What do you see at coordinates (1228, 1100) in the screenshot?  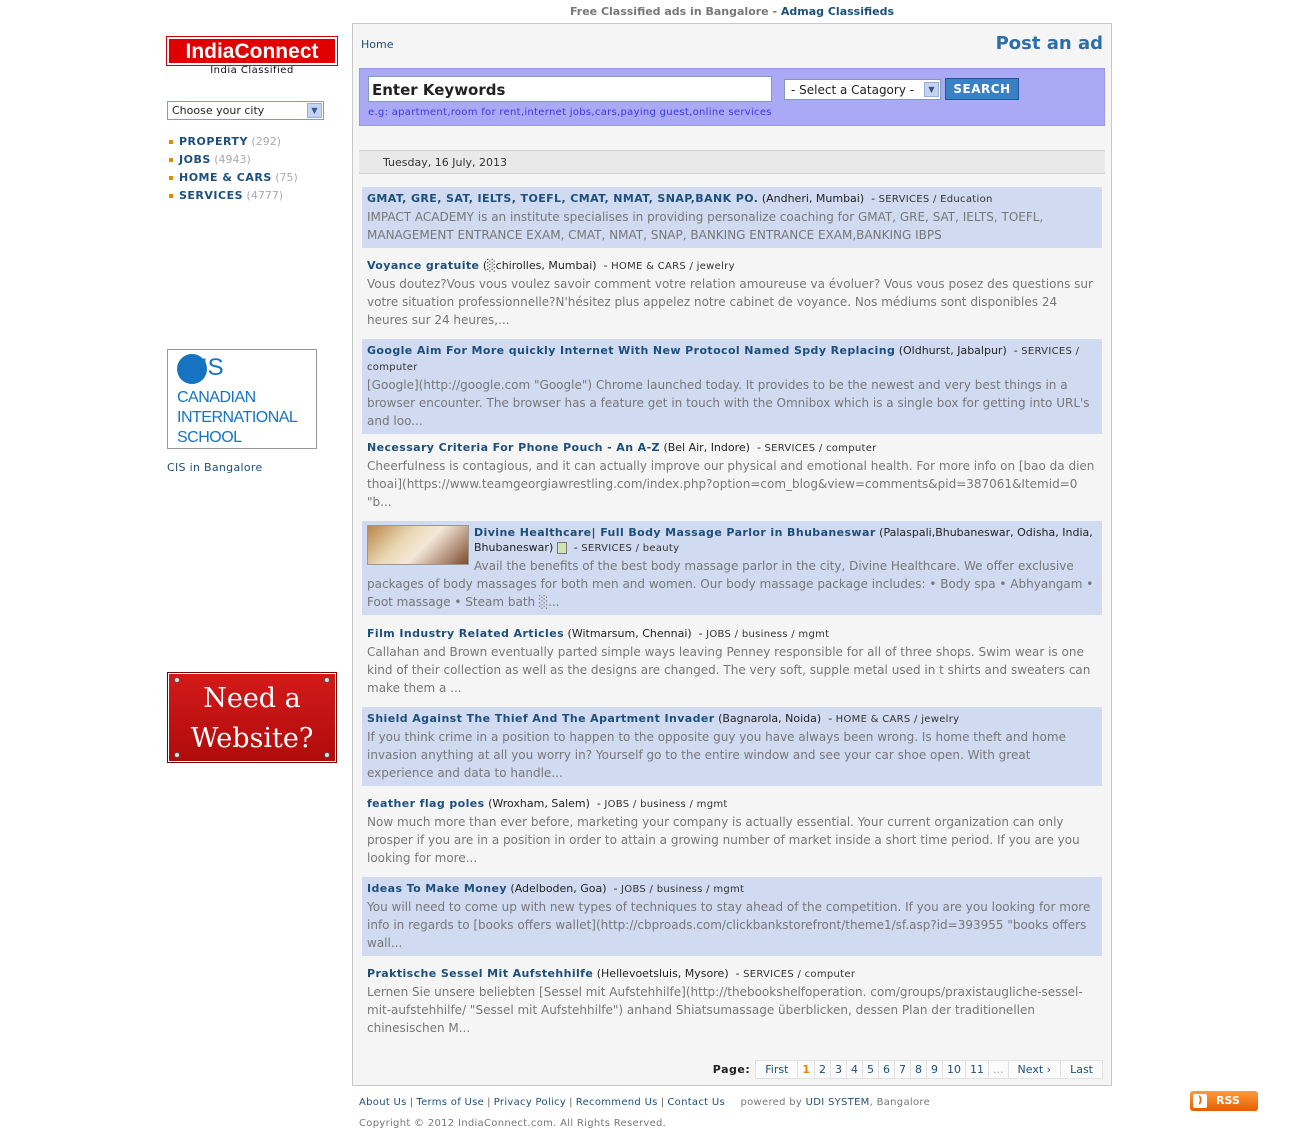 I see `rss-label: RSS` at bounding box center [1228, 1100].